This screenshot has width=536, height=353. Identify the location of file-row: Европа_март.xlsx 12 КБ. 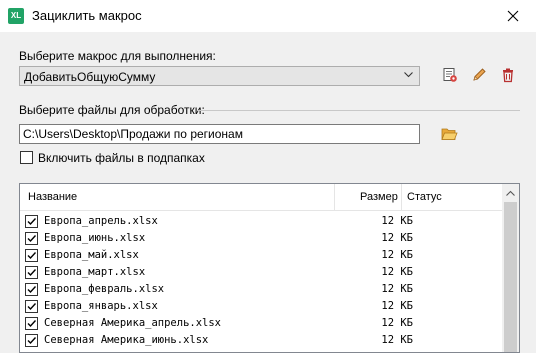
(261, 272).